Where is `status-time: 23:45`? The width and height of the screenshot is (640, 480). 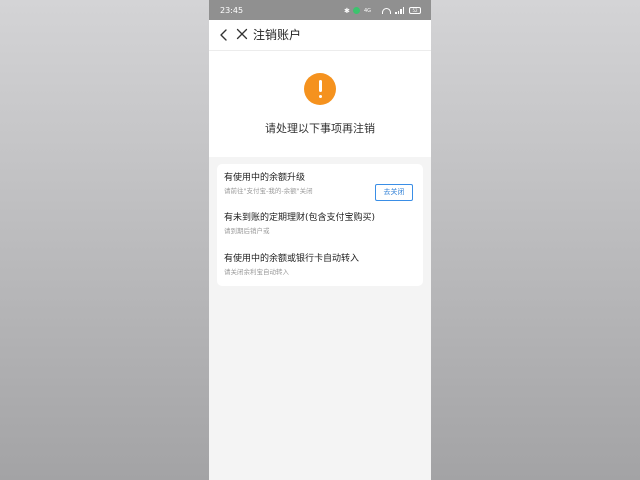 status-time: 23:45 is located at coordinates (232, 10).